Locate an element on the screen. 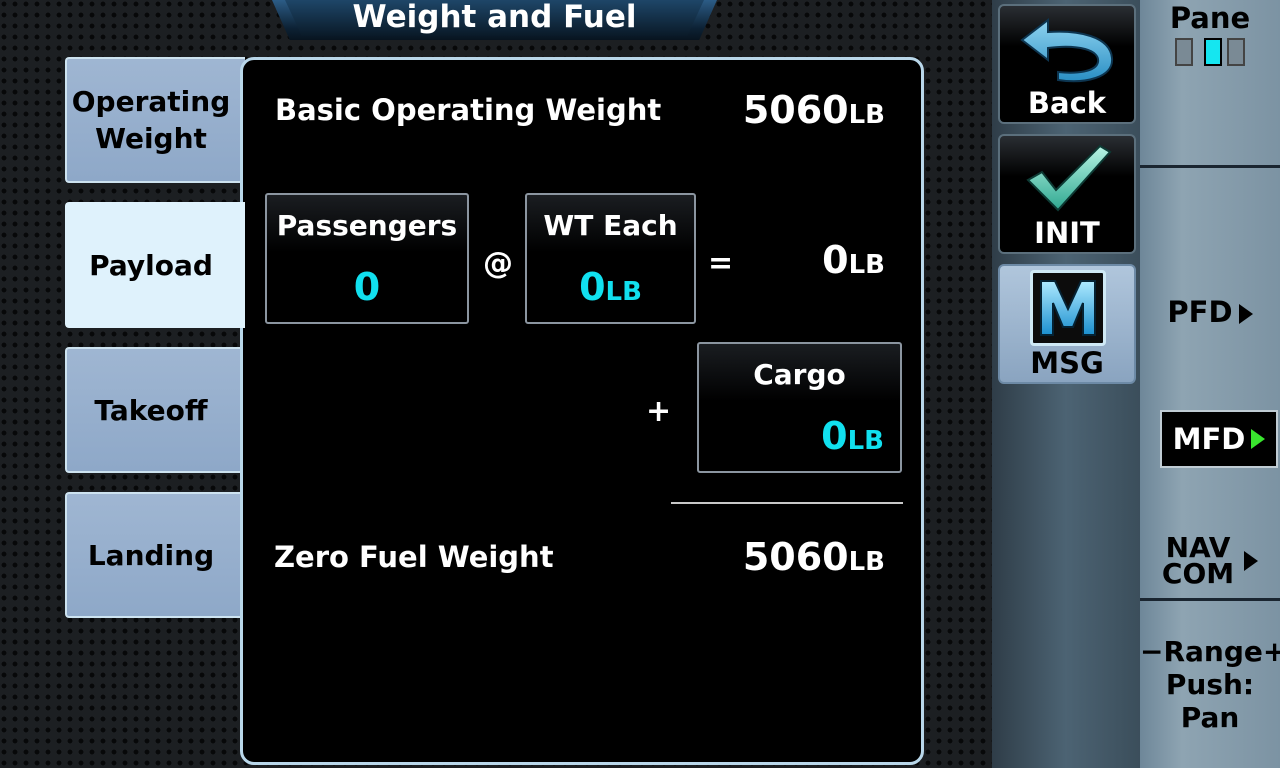 The width and height of the screenshot is (1280, 768). passengers-label: Passengers is located at coordinates (367, 225).